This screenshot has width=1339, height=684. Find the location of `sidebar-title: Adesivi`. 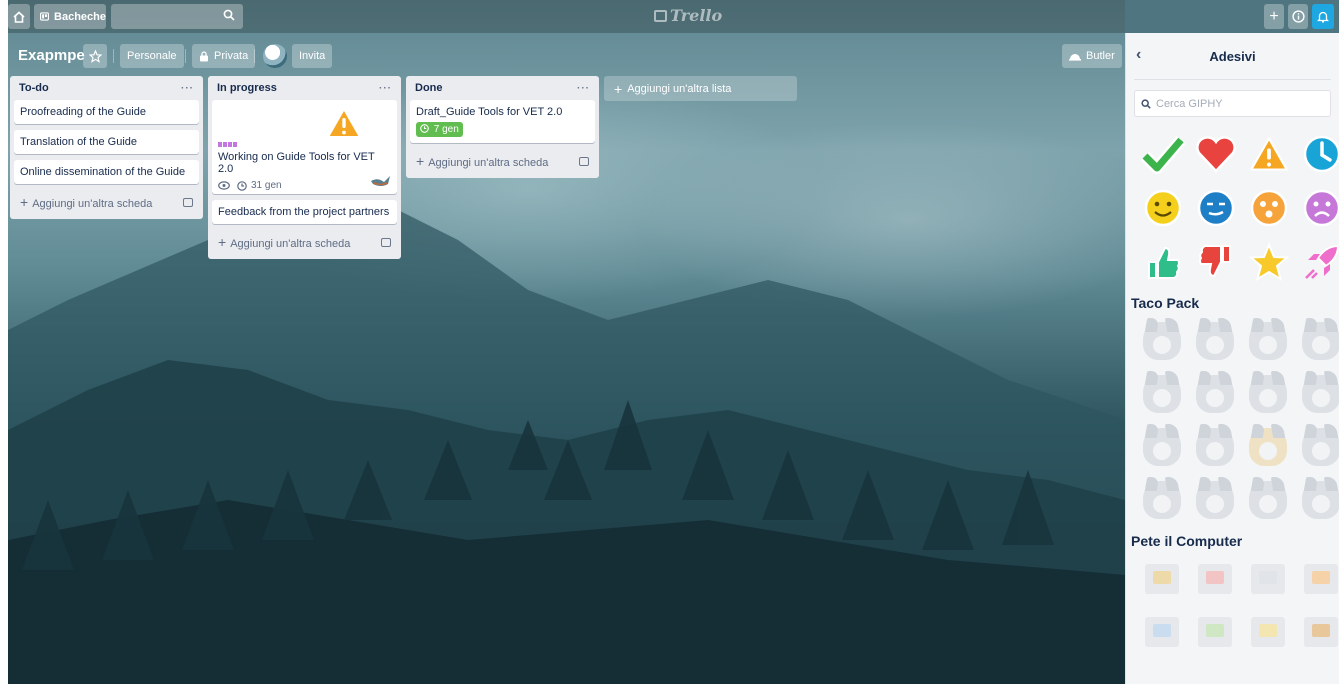

sidebar-title: Adesivi is located at coordinates (1232, 56).